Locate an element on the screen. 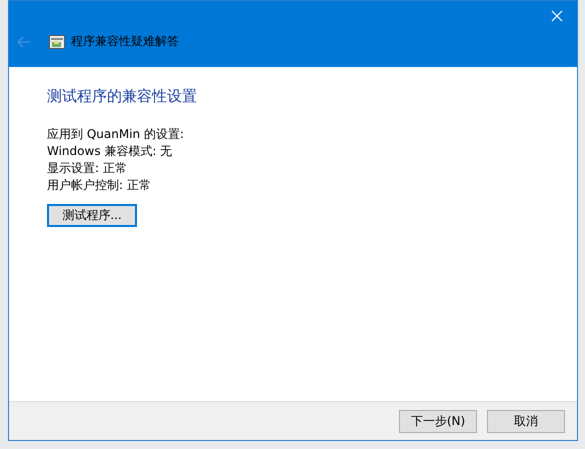 The width and height of the screenshot is (585, 449). setting-text: Windows 兼容模式: 无 is located at coordinates (110, 151).